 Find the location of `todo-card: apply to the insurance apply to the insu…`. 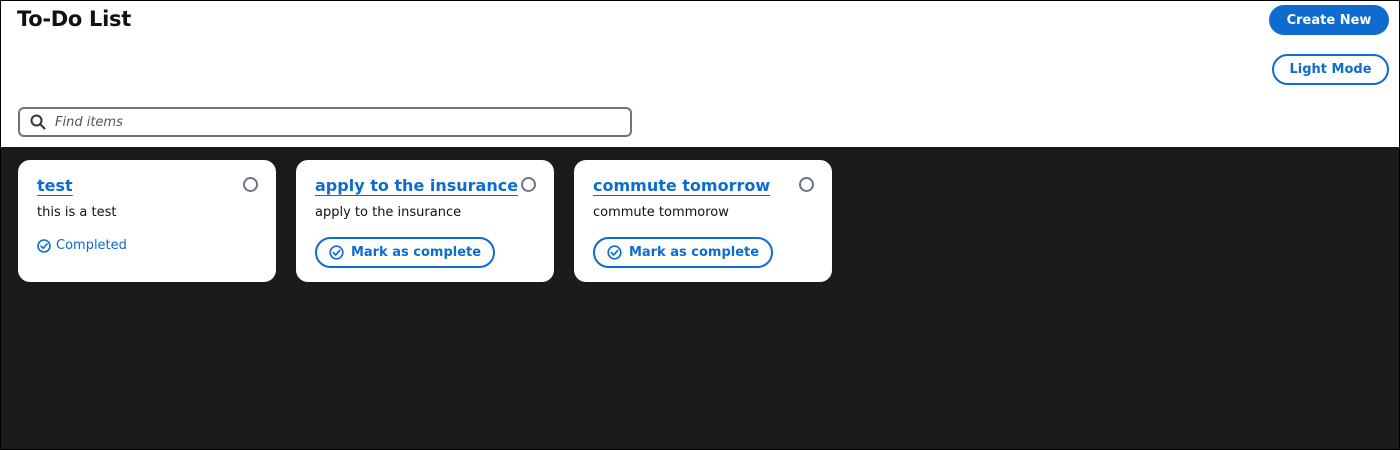

todo-card: apply to the insurance apply to the insu… is located at coordinates (425, 221).